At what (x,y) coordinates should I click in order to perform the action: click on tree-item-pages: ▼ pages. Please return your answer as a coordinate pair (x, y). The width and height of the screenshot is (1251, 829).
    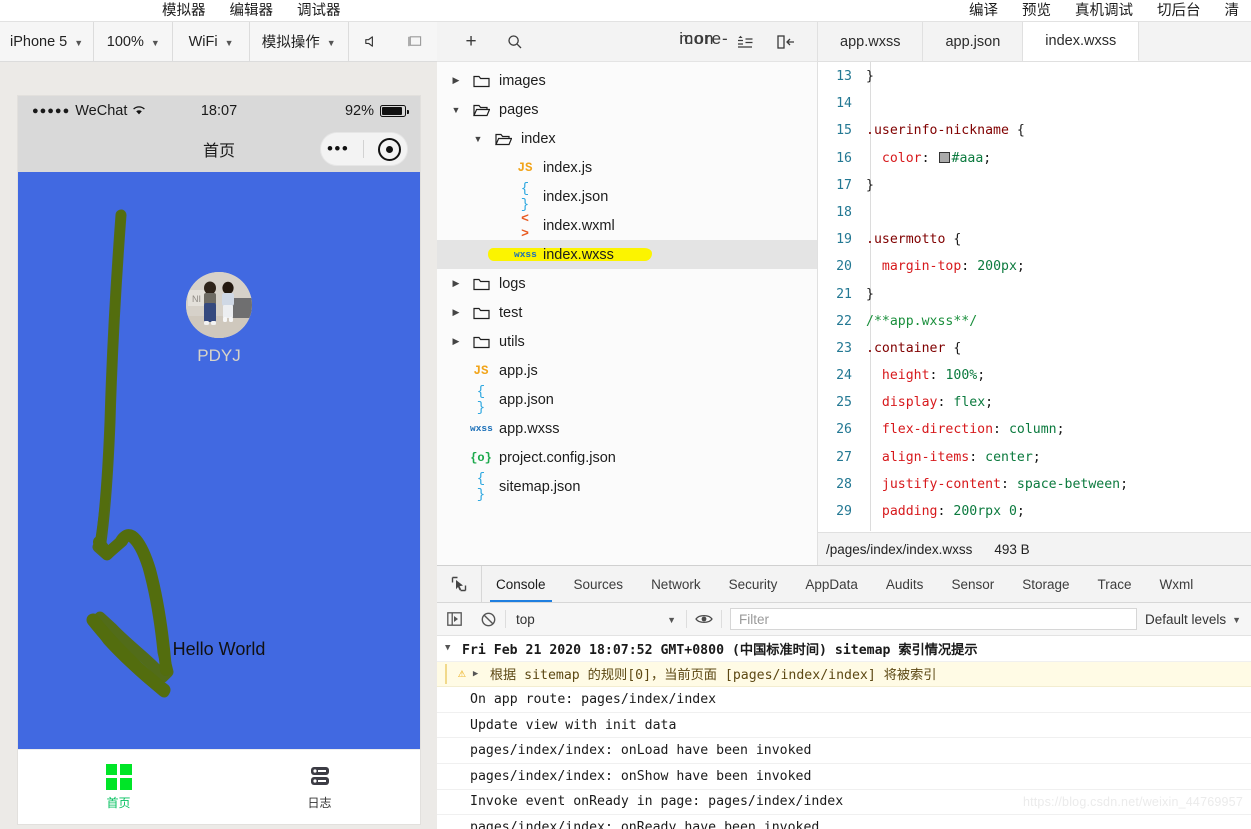
    Looking at the image, I should click on (627, 109).